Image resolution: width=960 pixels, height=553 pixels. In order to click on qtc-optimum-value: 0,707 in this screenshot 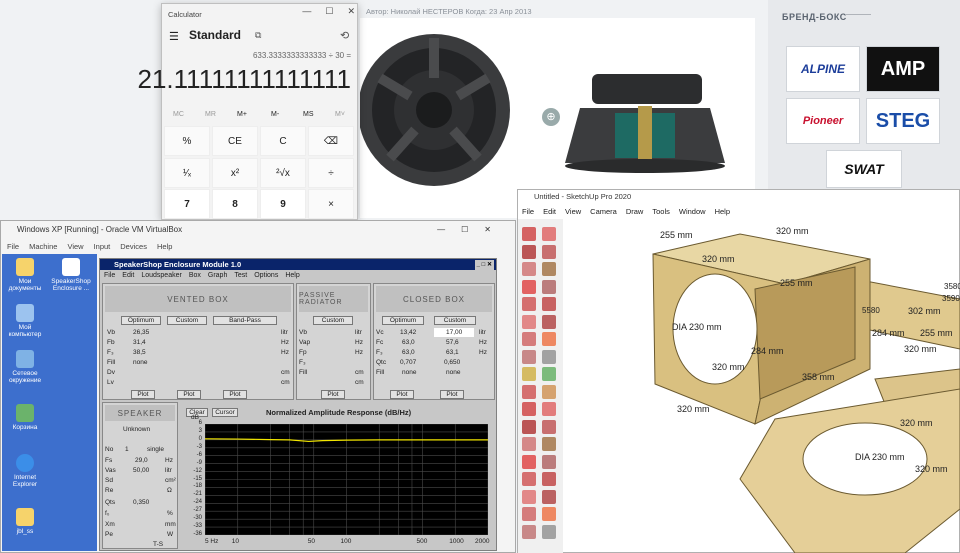, I will do `click(408, 362)`.